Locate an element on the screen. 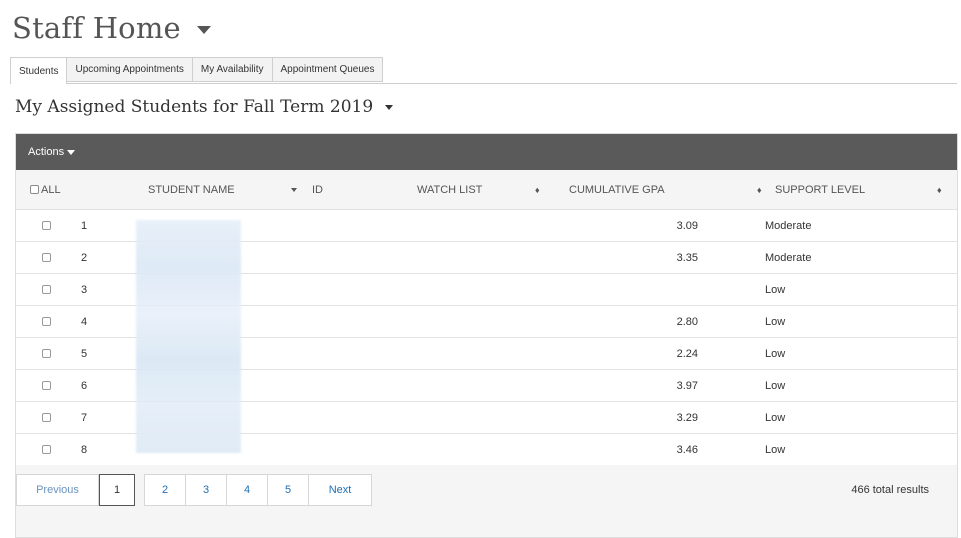  actions-button: Actions is located at coordinates (52, 152).